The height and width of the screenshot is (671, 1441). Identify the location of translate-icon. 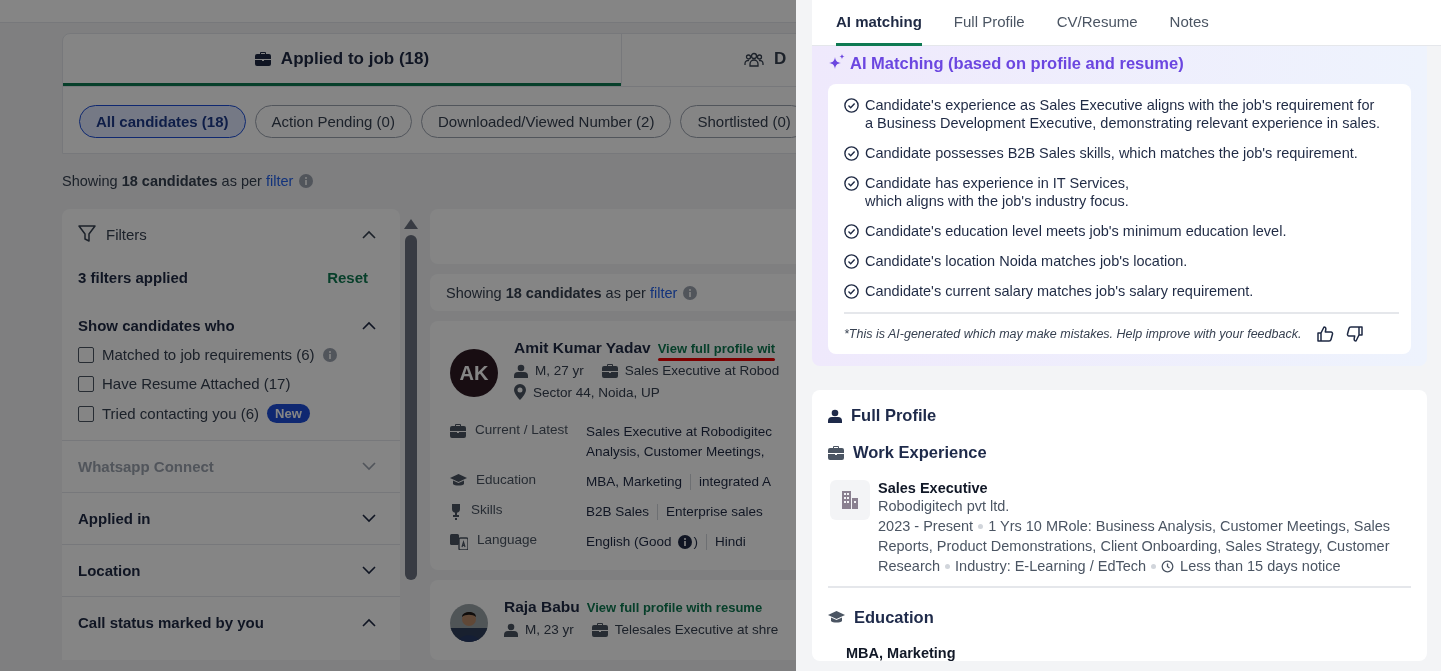
(459, 542).